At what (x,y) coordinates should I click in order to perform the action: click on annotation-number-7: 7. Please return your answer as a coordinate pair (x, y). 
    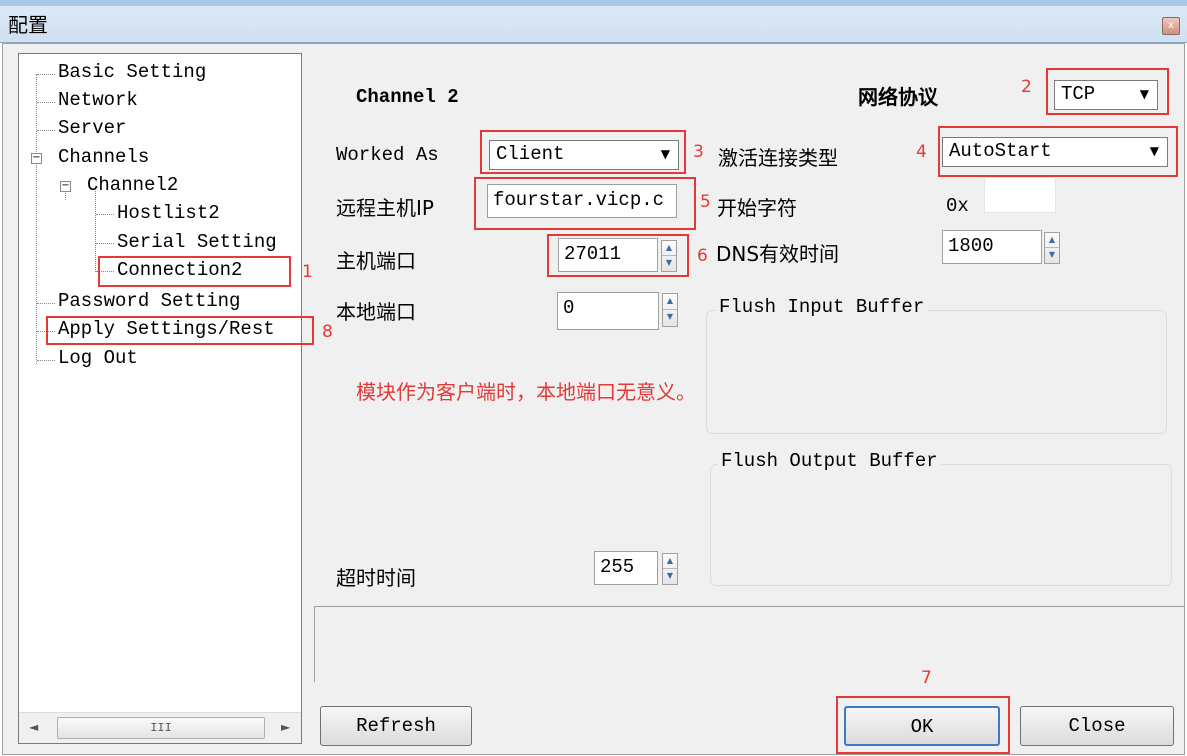
    Looking at the image, I should click on (926, 678).